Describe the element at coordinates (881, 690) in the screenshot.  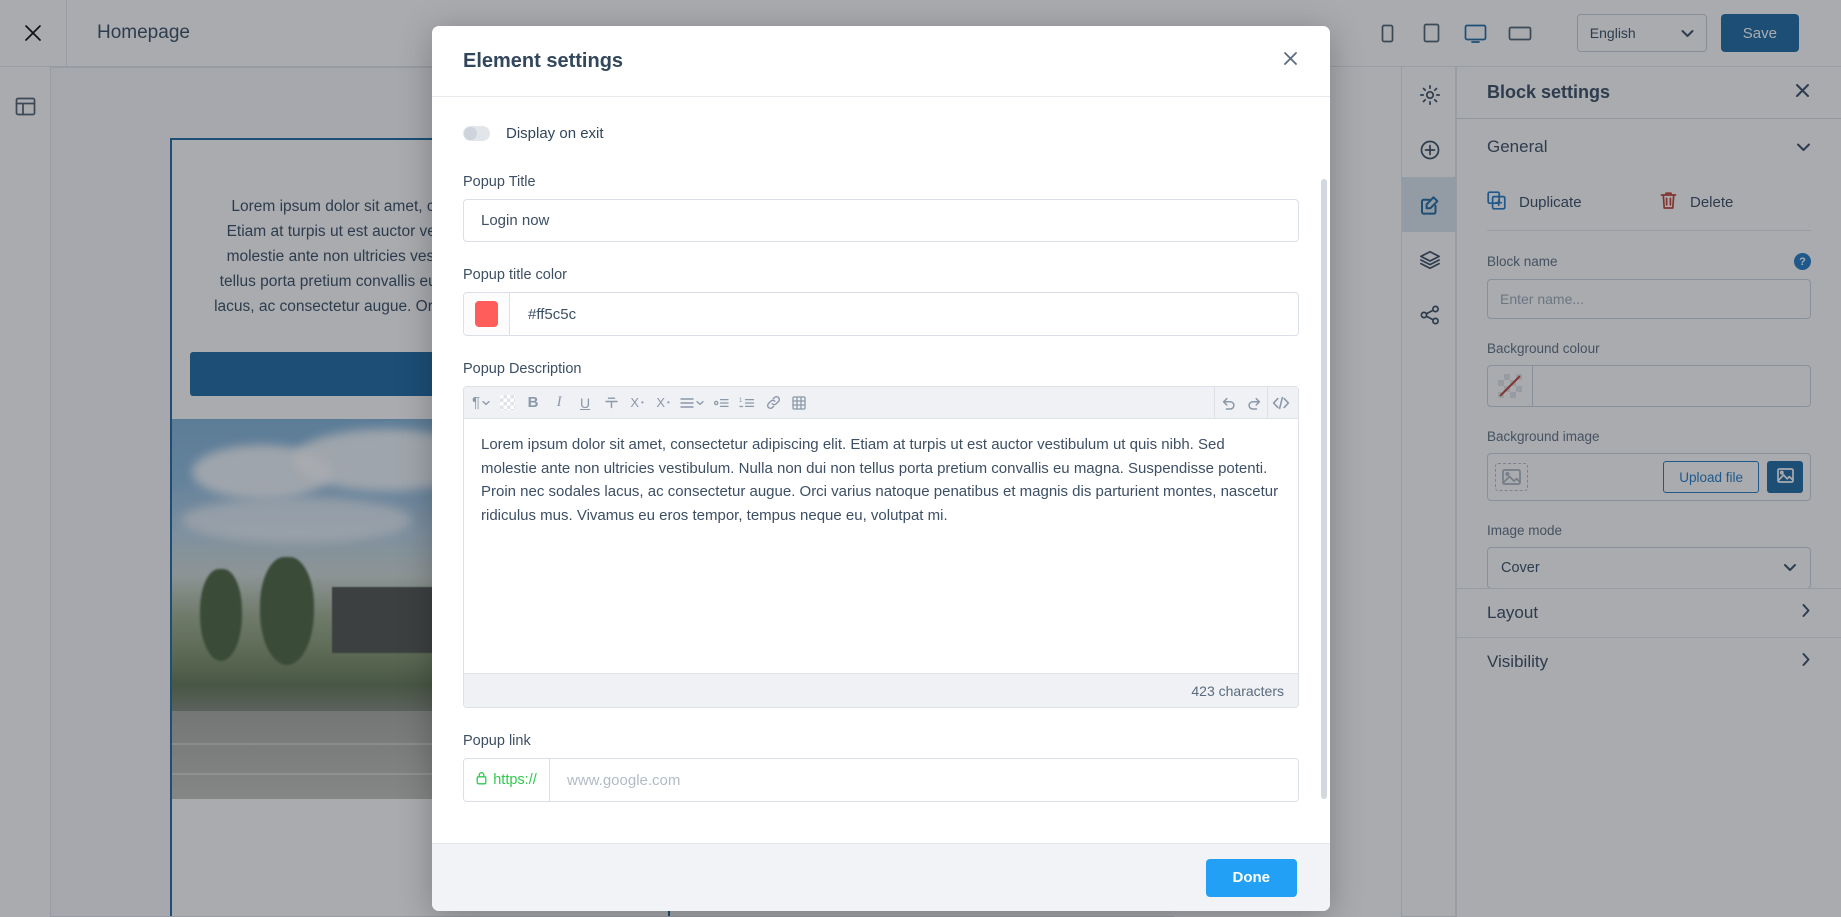
I see `character-counter: 423 characters` at that location.